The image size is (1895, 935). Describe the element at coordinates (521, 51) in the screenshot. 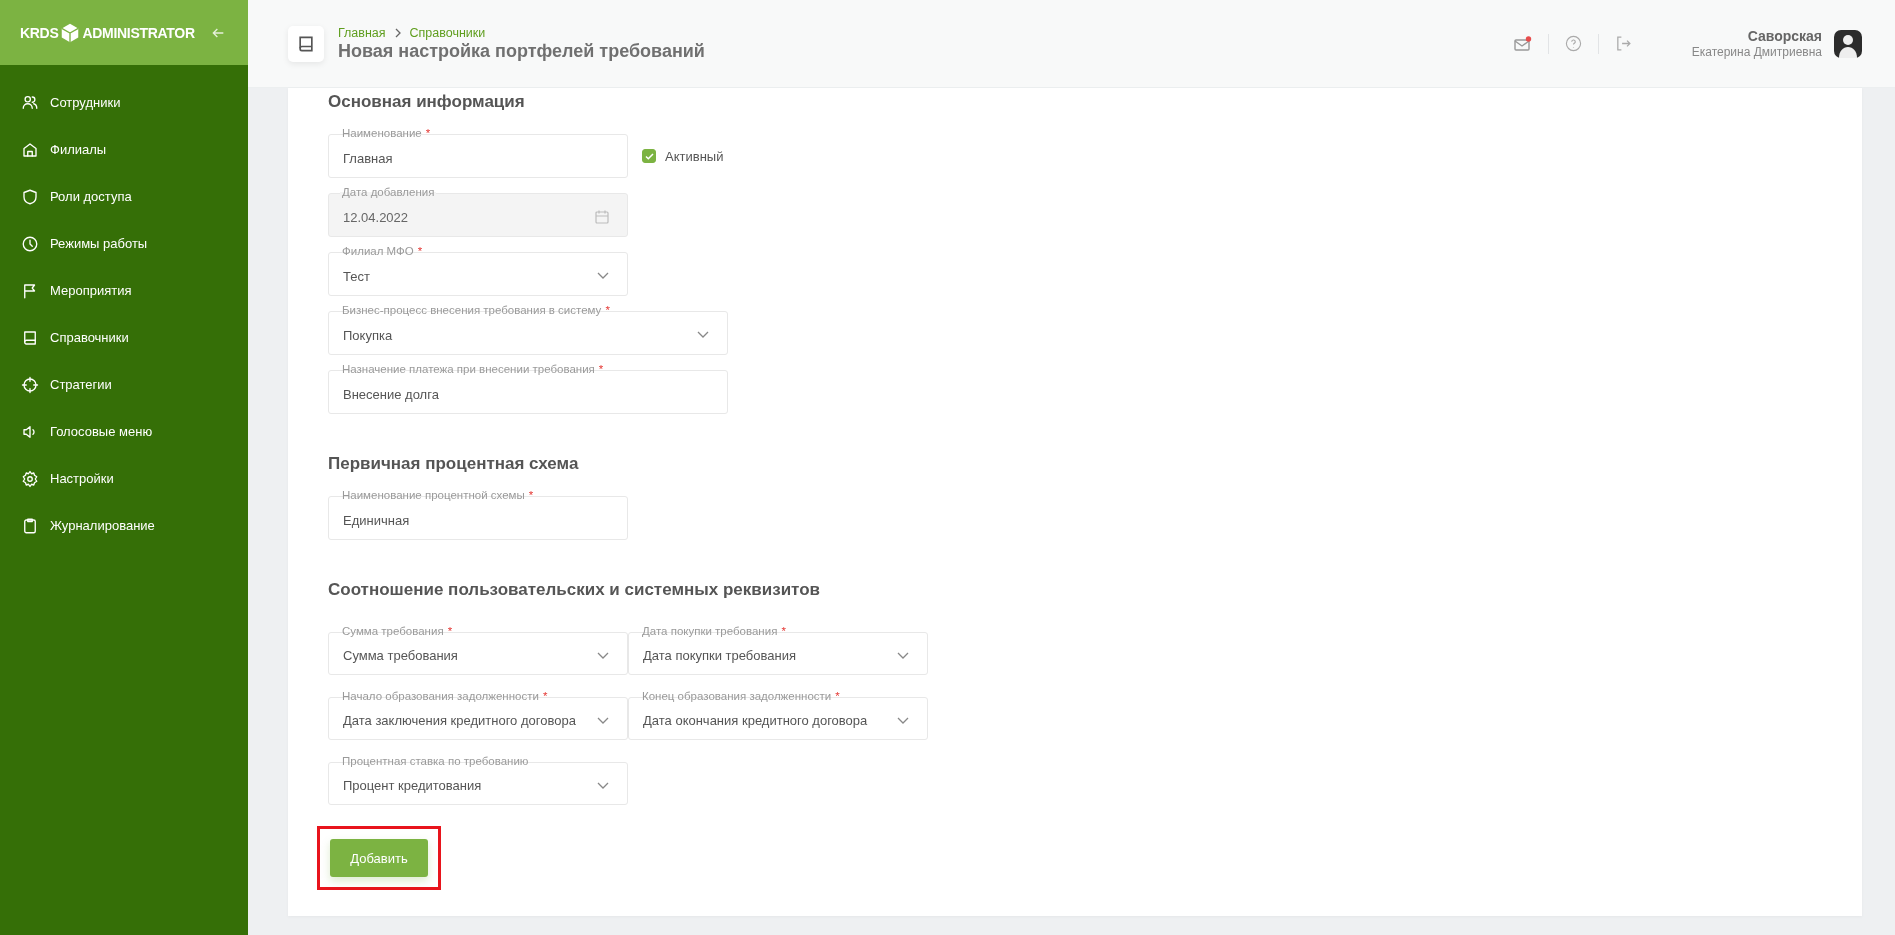

I see `page-title: Новая настройка портфелей требований` at that location.